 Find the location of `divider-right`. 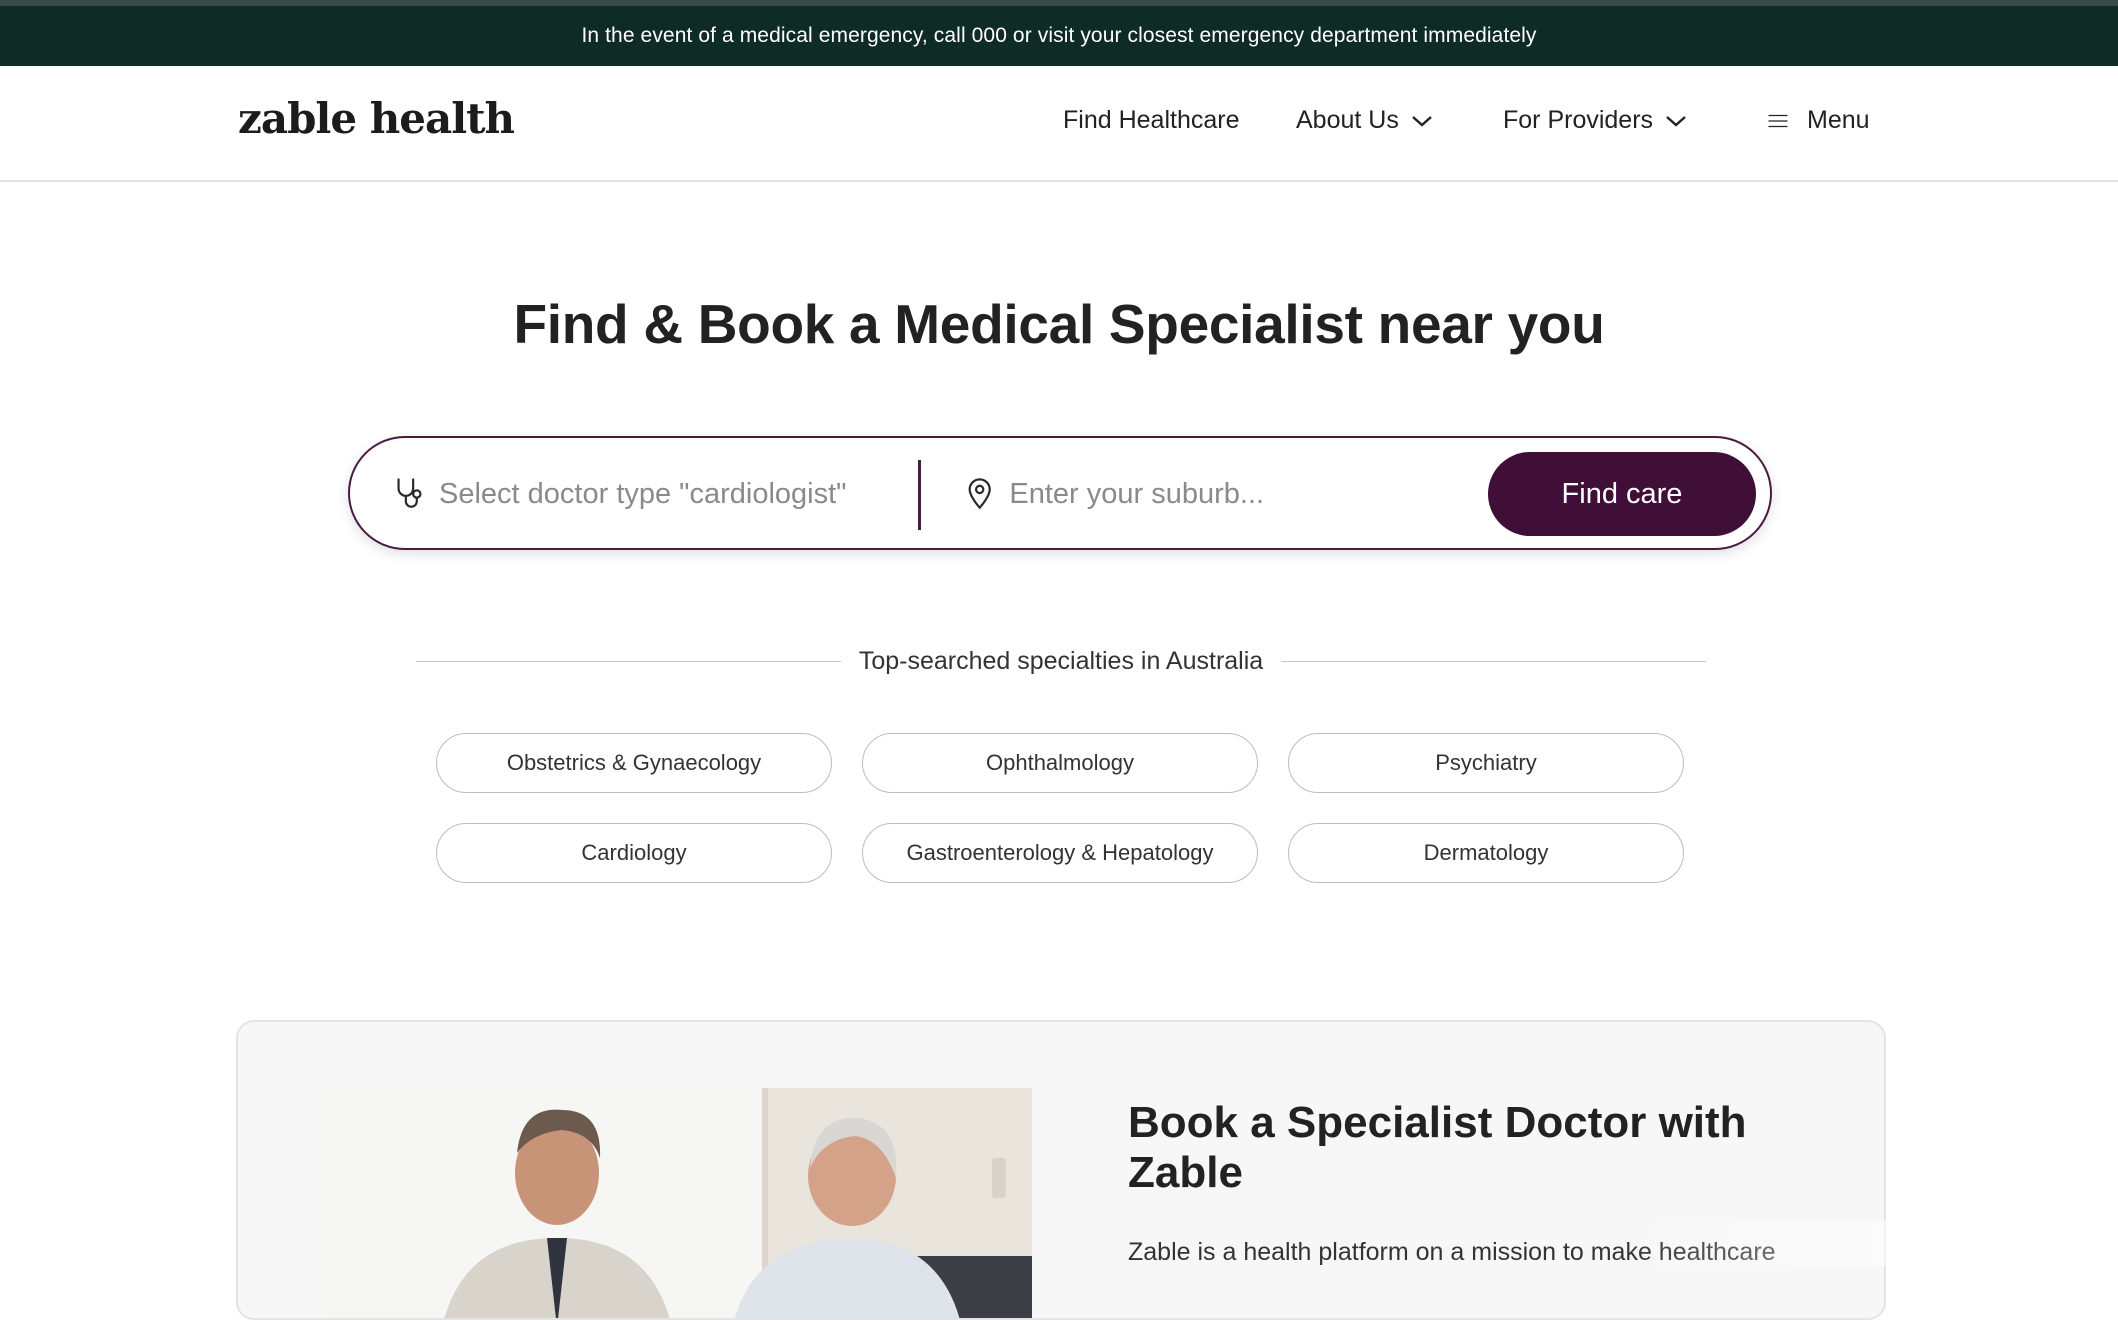

divider-right is located at coordinates (1494, 661).